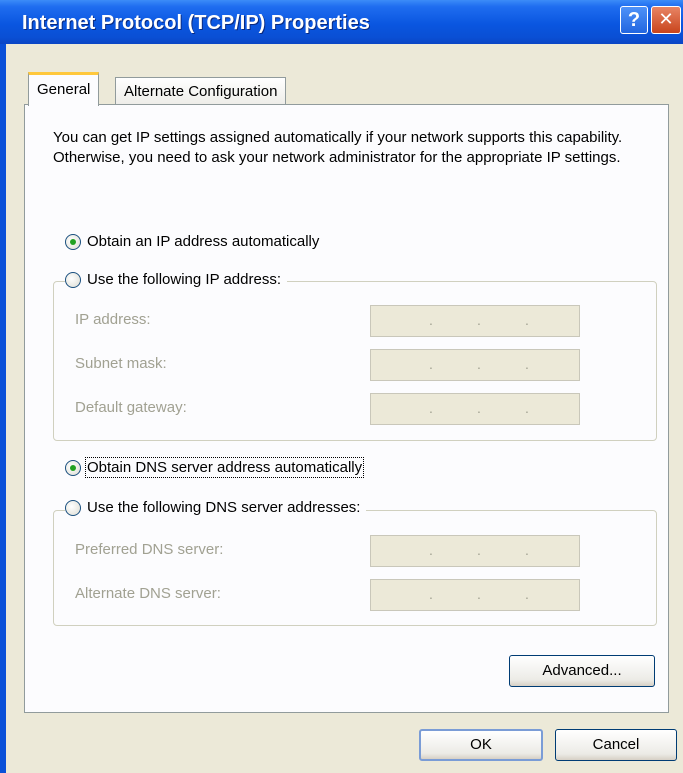  I want to click on ip-address-label: IP address:, so click(113, 319).